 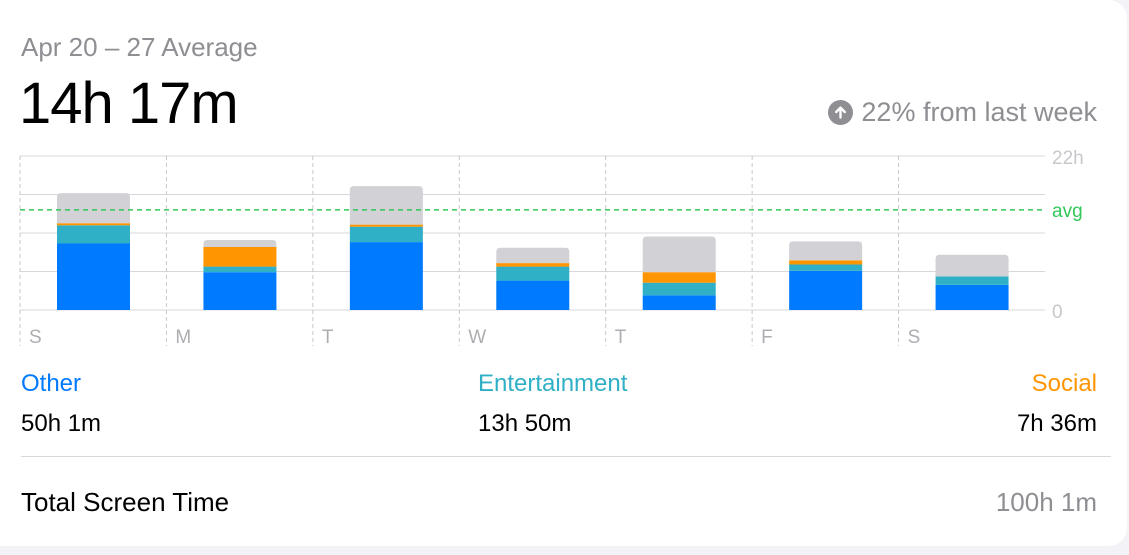 I want to click on y-tick-label: 22h, so click(x=1068, y=158).